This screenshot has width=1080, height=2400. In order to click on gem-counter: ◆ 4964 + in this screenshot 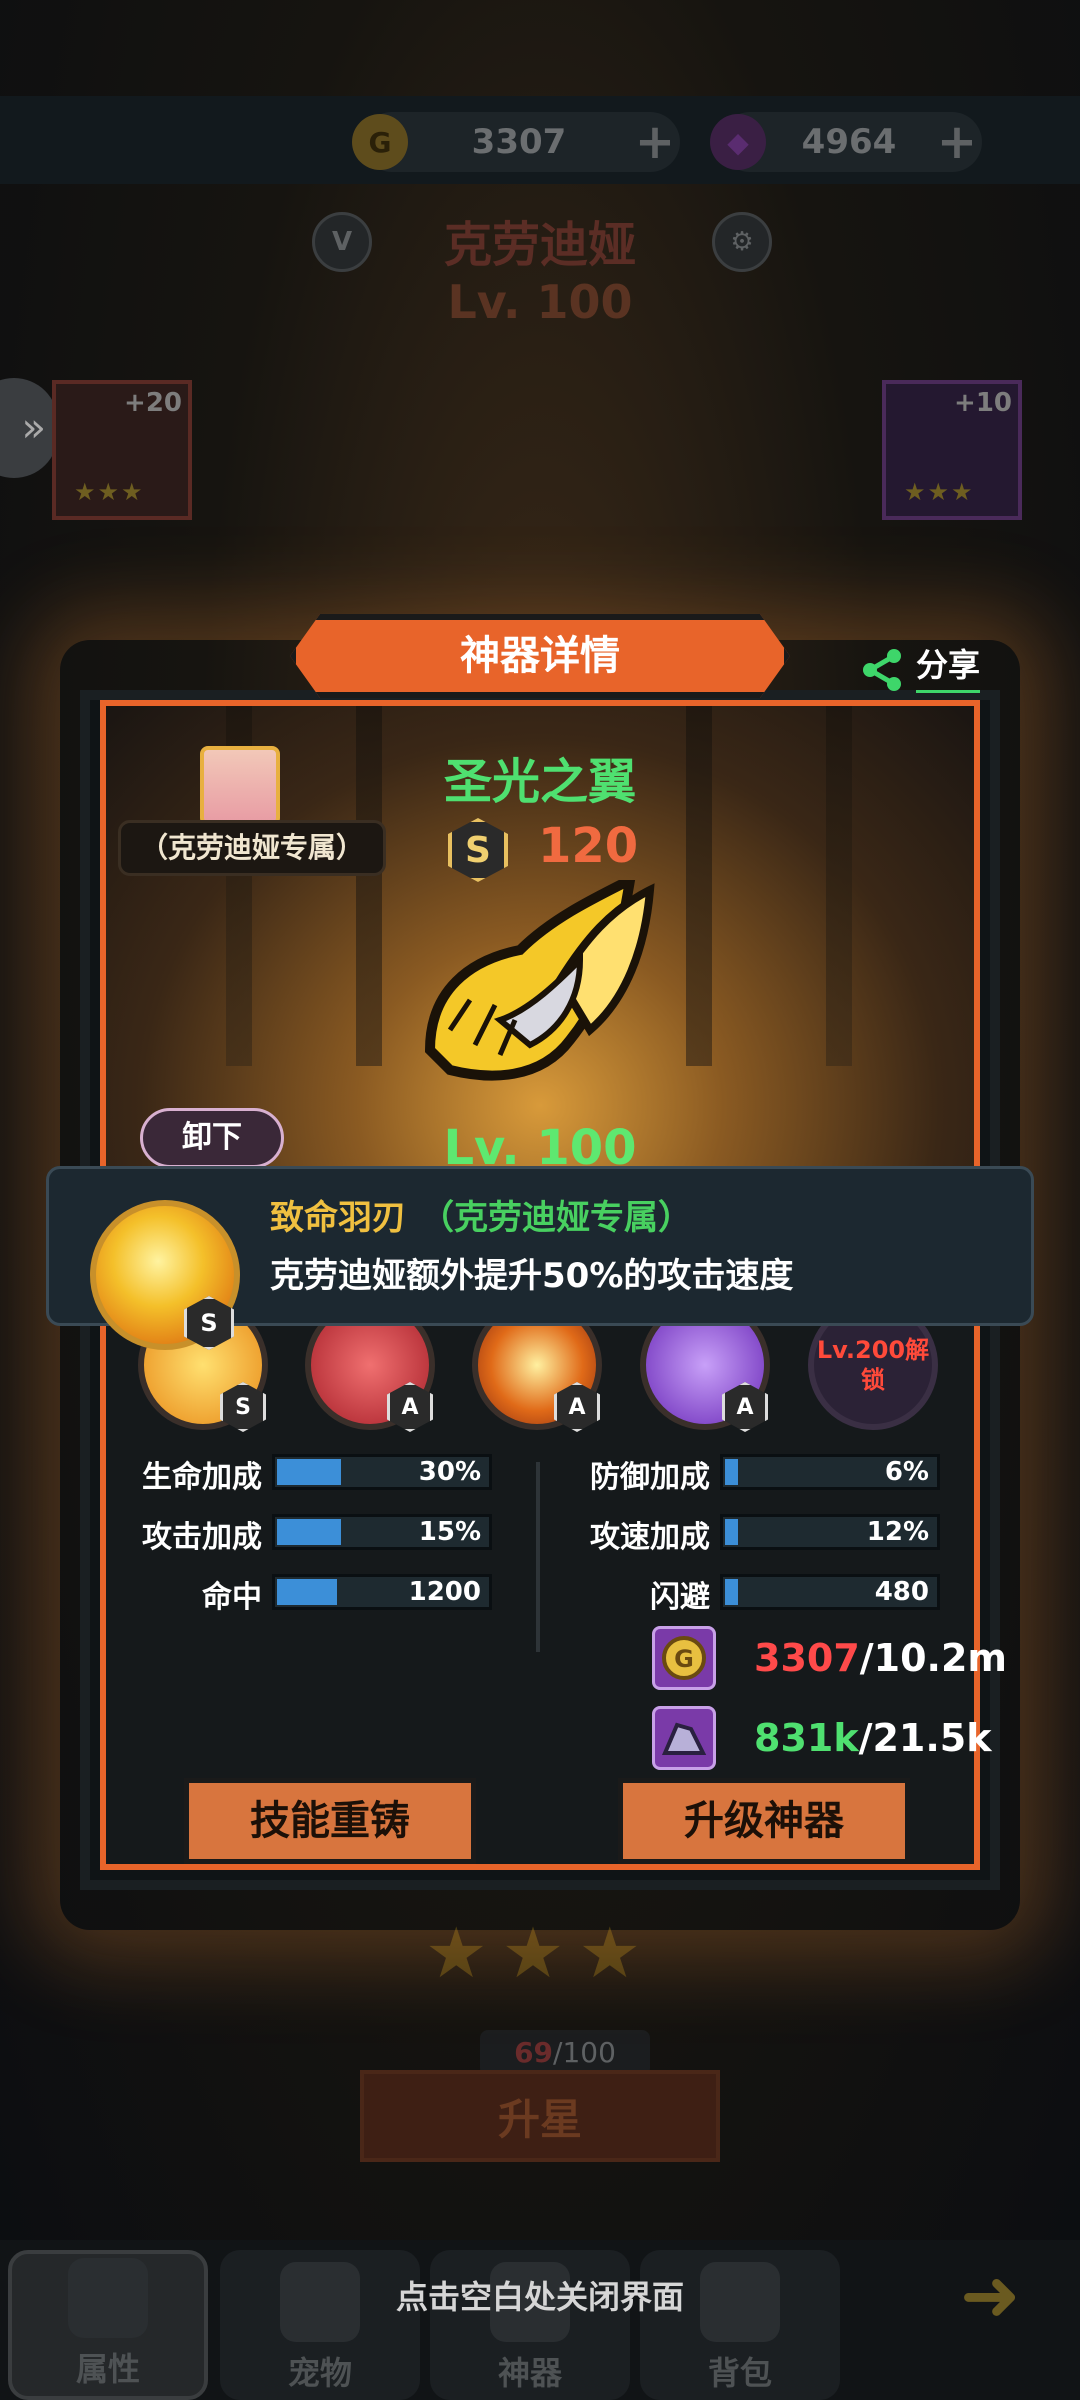, I will do `click(846, 142)`.